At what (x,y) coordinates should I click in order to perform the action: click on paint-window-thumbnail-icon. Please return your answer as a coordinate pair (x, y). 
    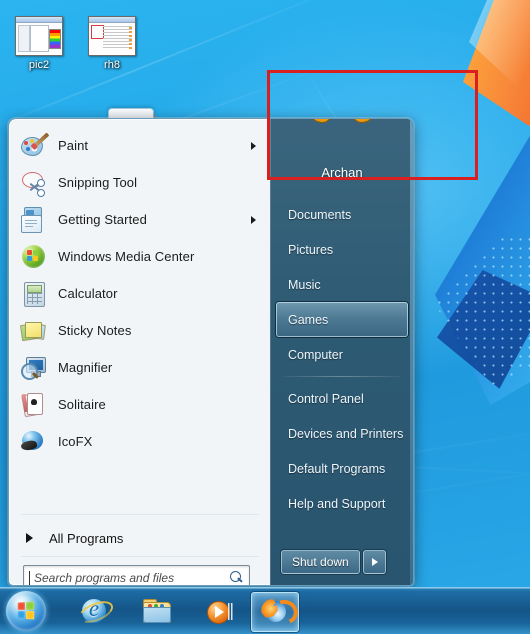
    Looking at the image, I should click on (39, 36).